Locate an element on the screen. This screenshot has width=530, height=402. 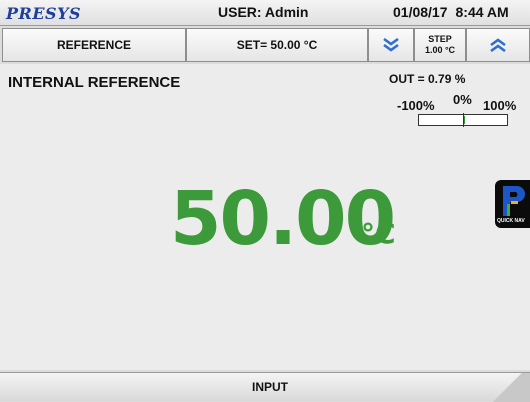
double-chevron-down-icon is located at coordinates (391, 45).